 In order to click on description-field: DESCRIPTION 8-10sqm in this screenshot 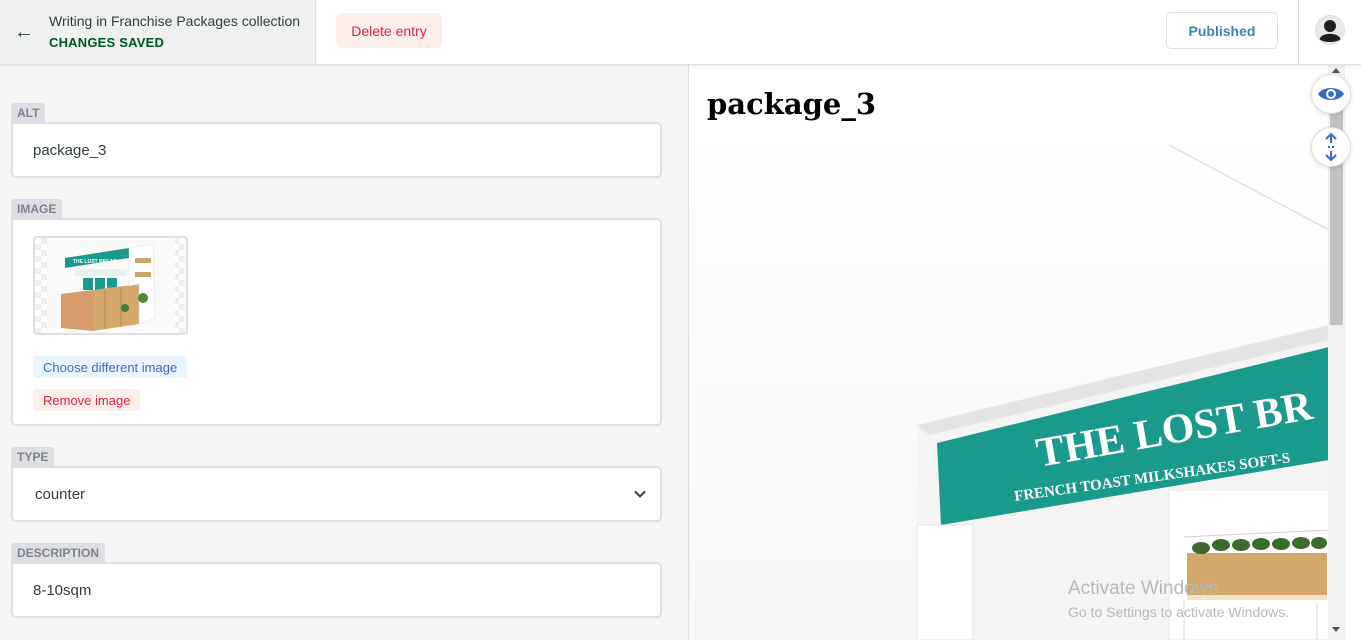, I will do `click(336, 580)`.